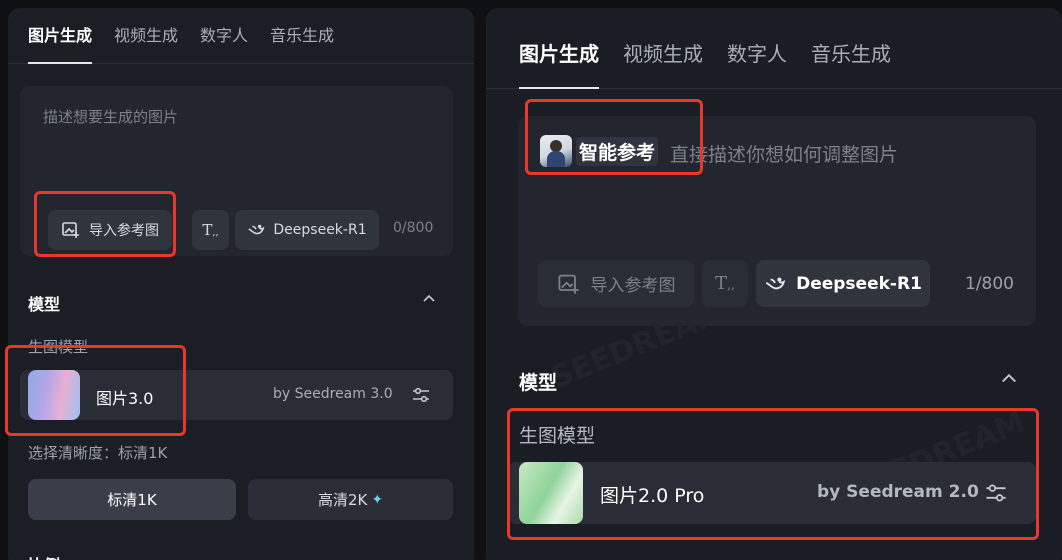 The width and height of the screenshot is (1062, 560). What do you see at coordinates (236, 171) in the screenshot?
I see `left-prompt-box: 描述想要生成的图片 导入参考图 T,, Deepseek-R1 0/800` at bounding box center [236, 171].